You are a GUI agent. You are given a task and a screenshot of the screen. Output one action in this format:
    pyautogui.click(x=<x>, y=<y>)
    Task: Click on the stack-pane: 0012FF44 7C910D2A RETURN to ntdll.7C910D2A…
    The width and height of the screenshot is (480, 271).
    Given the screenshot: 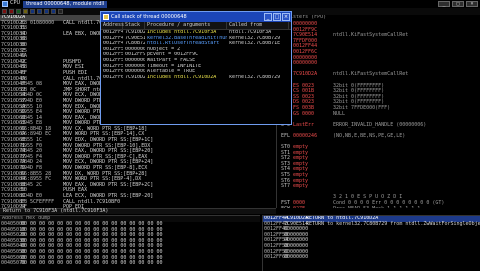 What is the action you would take?
    pyautogui.click(x=371, y=243)
    